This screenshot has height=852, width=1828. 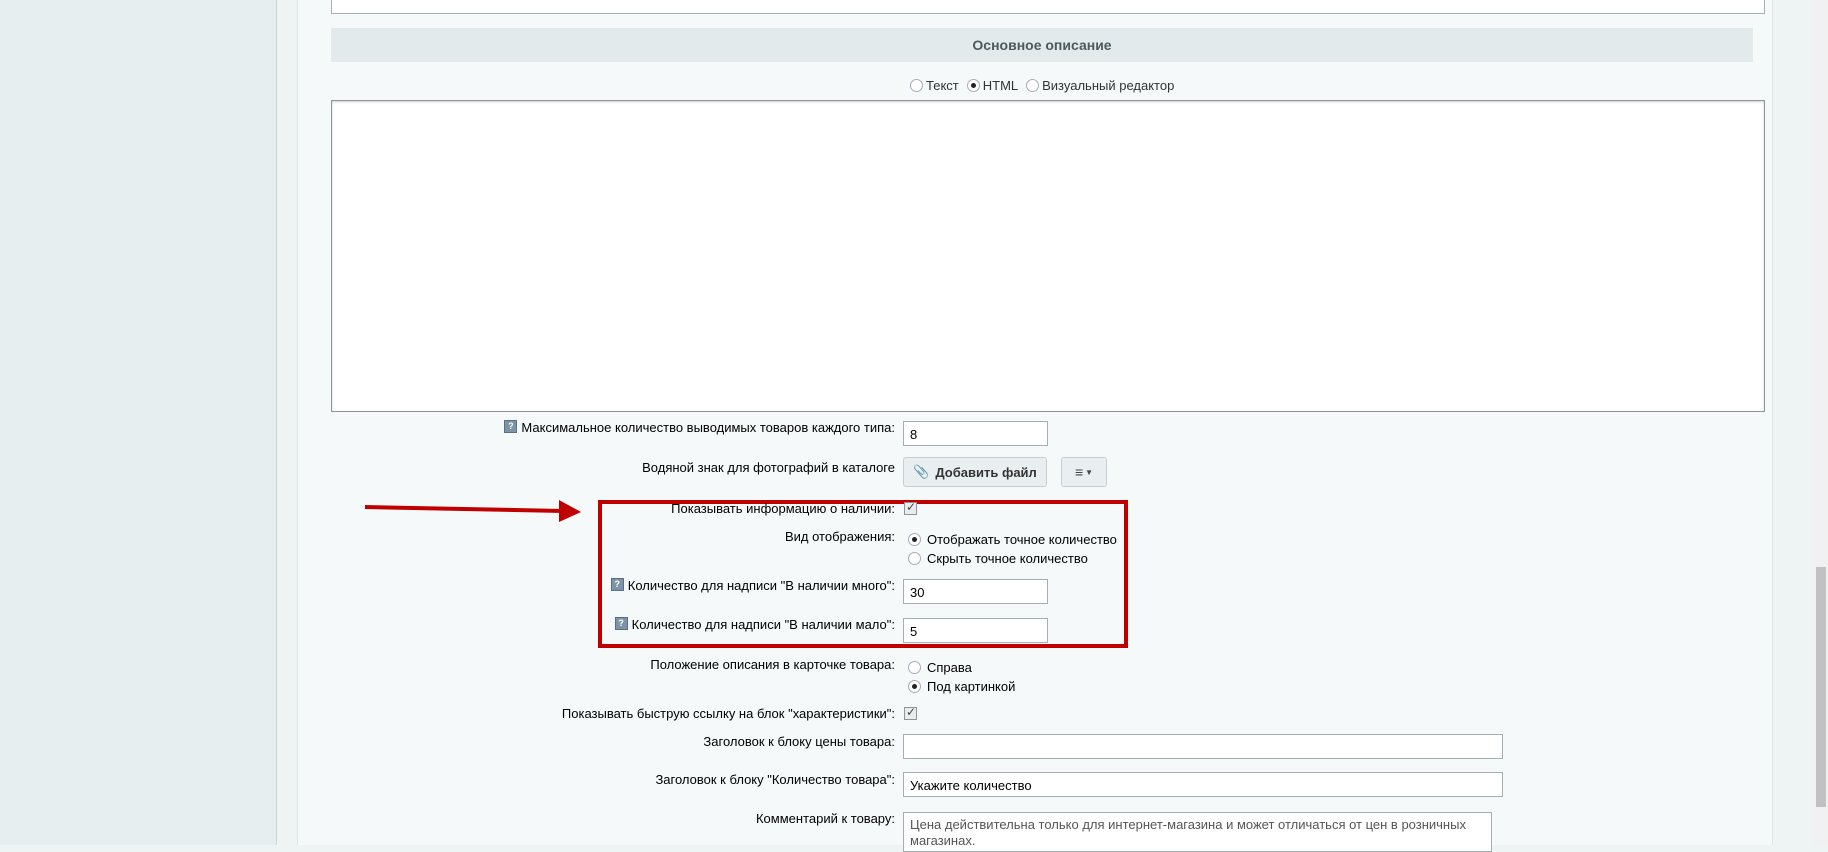 What do you see at coordinates (975, 433) in the screenshot?
I see `max-items-input: 8` at bounding box center [975, 433].